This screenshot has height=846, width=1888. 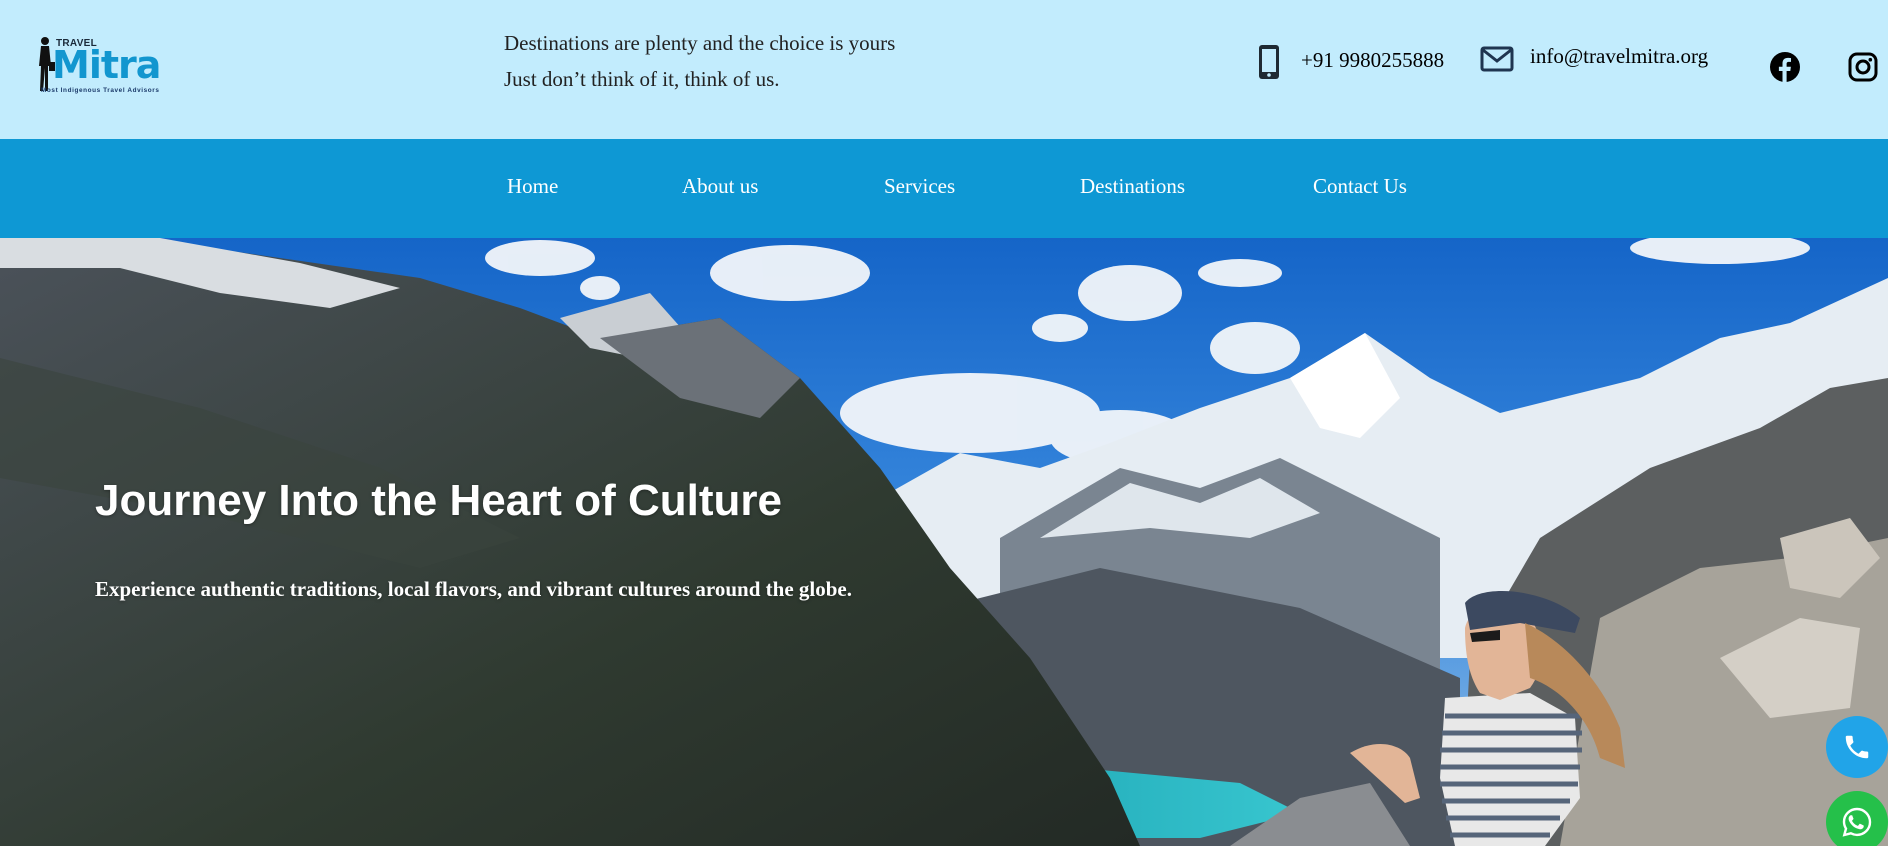 I want to click on tagline-line-2: Just don’t think of it, think of us., so click(x=642, y=79).